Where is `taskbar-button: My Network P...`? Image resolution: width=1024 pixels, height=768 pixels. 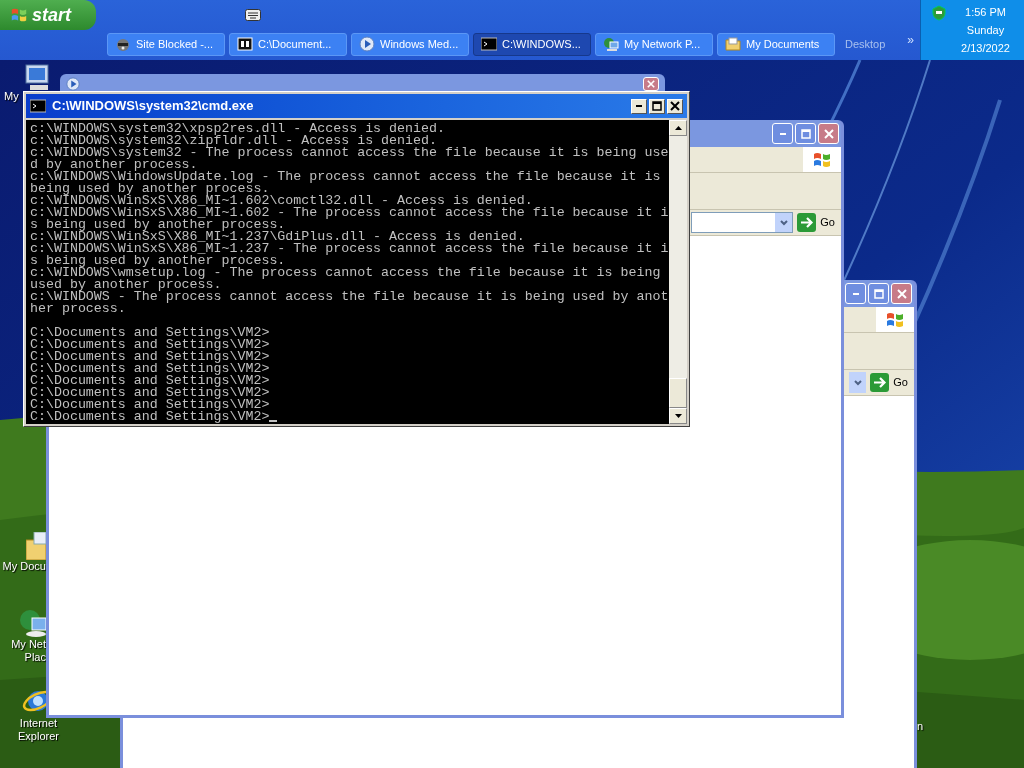
taskbar-button: My Network P... is located at coordinates (654, 44).